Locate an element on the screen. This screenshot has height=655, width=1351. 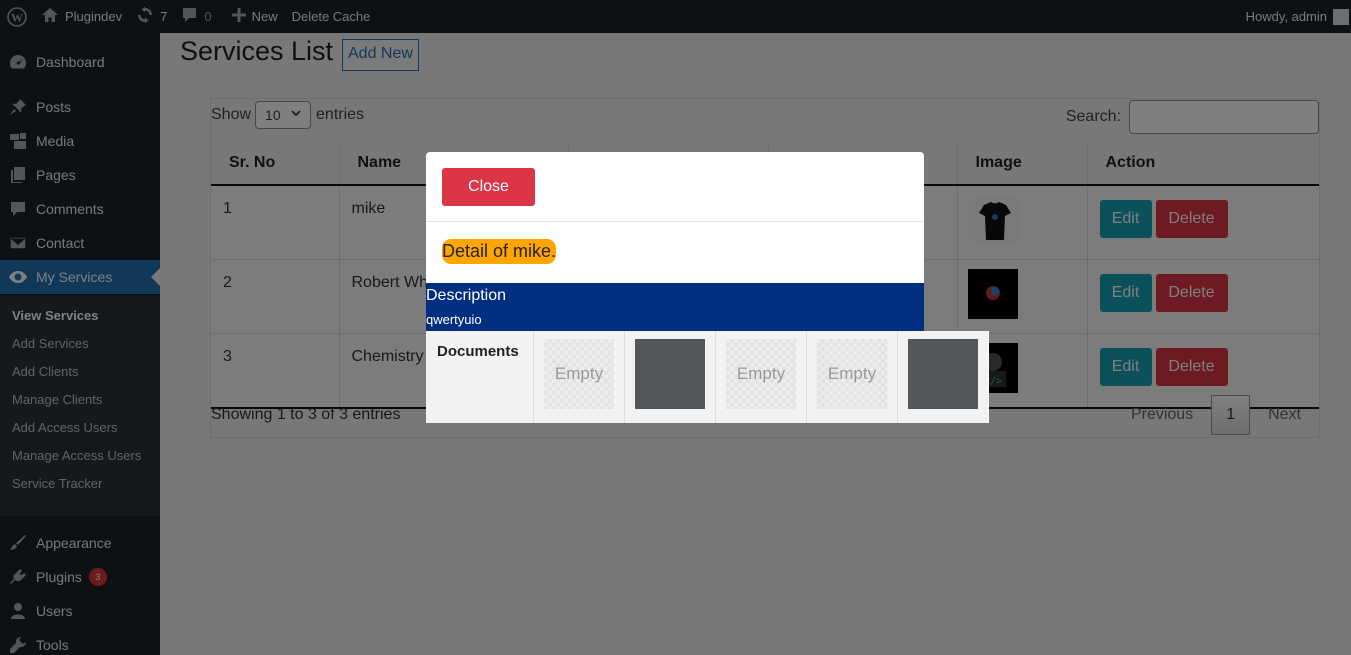
description-value: qwertyuio is located at coordinates (454, 319).